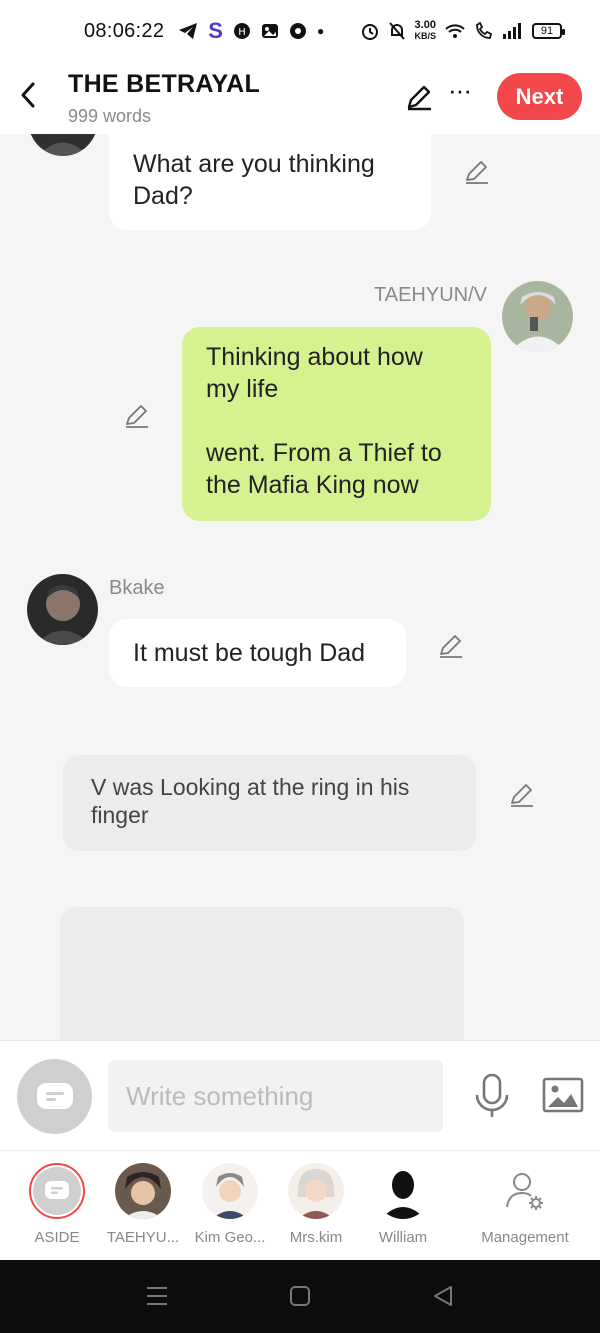 Image resolution: width=600 pixels, height=1333 pixels. I want to click on character-name: ASIDE, so click(57, 1237).